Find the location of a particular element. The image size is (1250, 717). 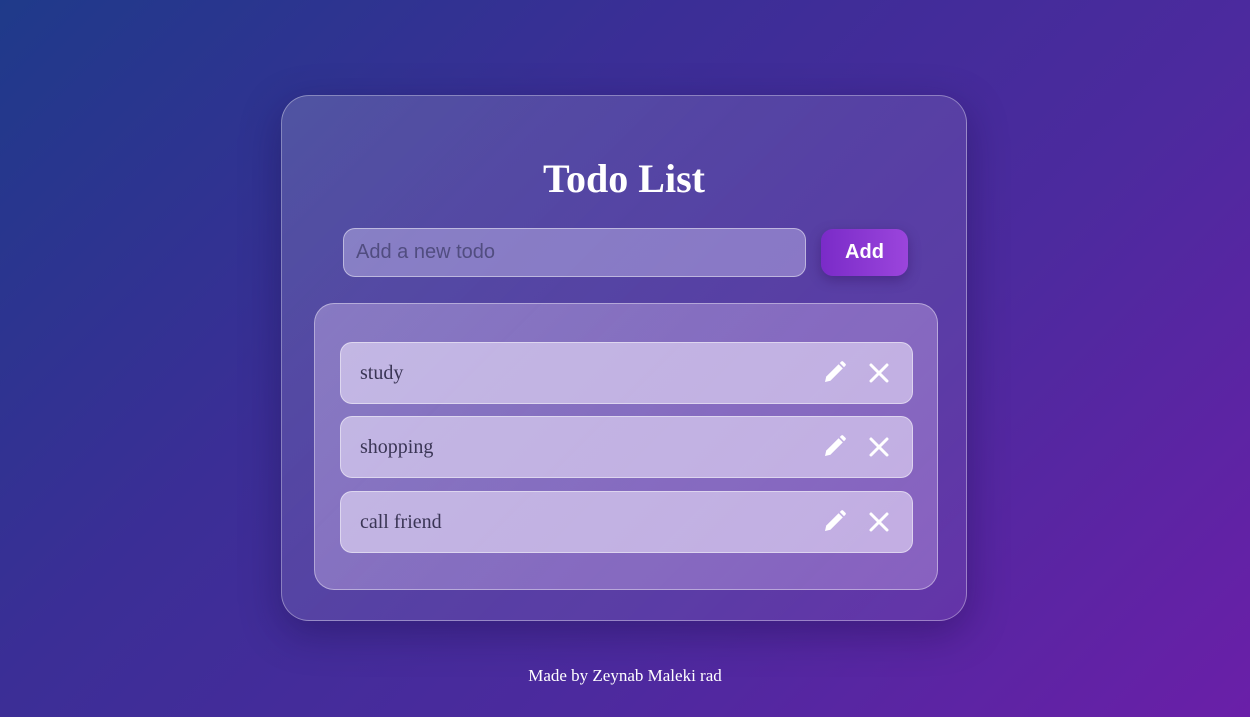

todo-text: shopping is located at coordinates (397, 447).